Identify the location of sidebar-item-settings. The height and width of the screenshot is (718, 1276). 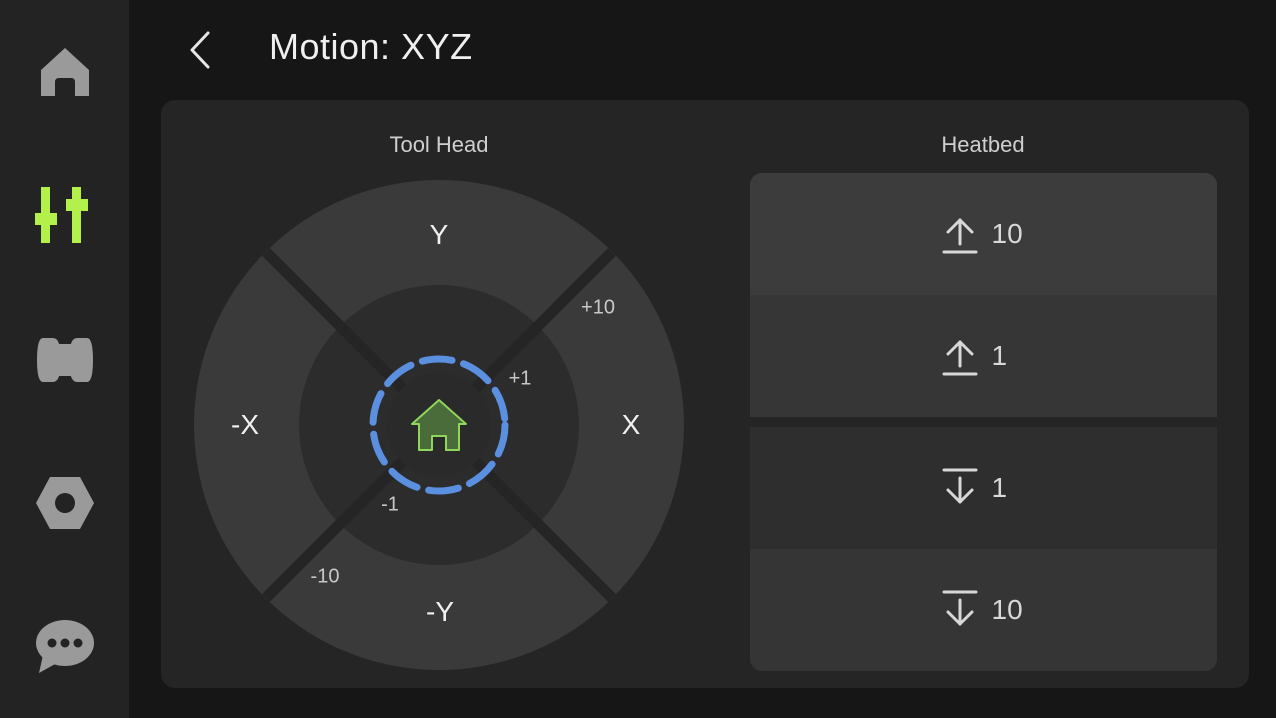
(64, 503).